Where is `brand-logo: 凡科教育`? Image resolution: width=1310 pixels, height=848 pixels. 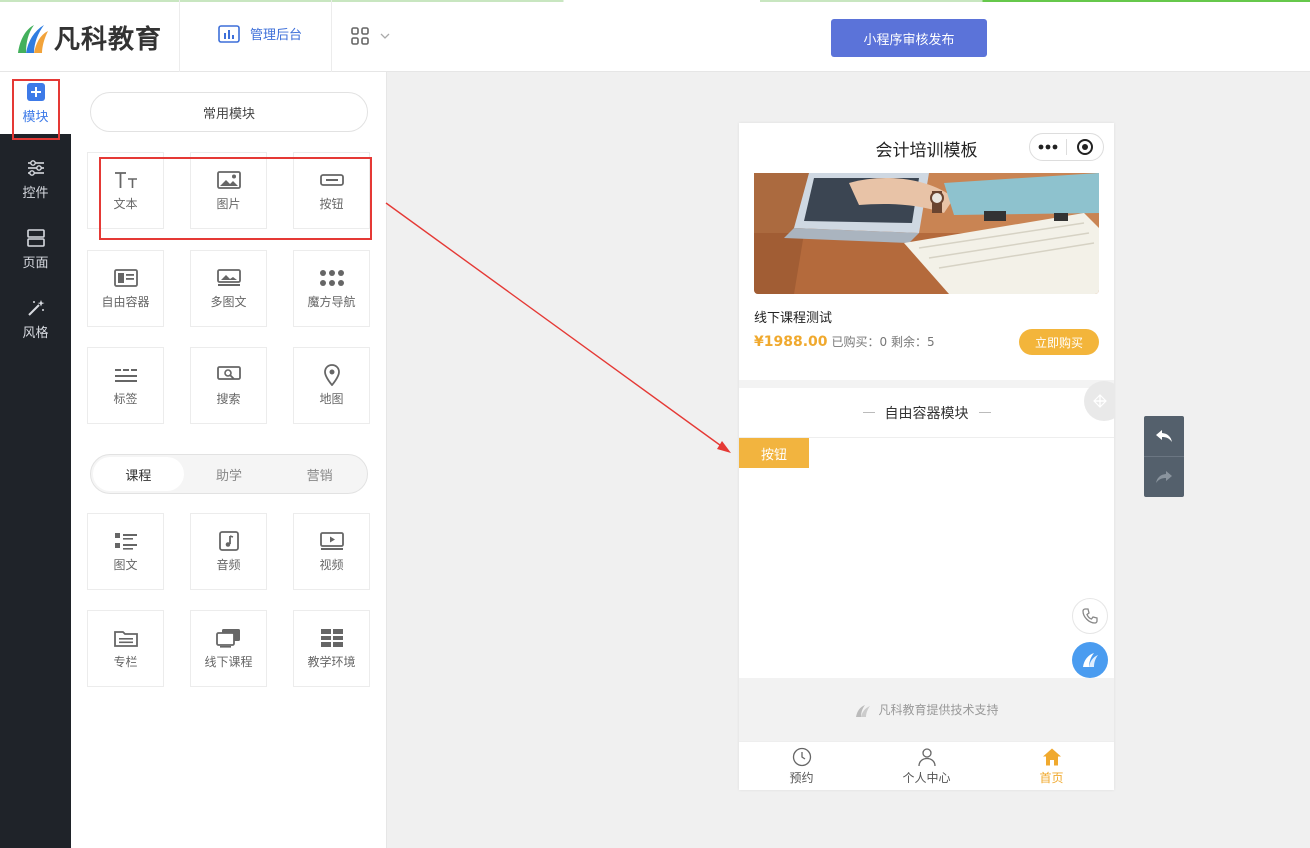
brand-logo: 凡科教育 is located at coordinates (88, 37).